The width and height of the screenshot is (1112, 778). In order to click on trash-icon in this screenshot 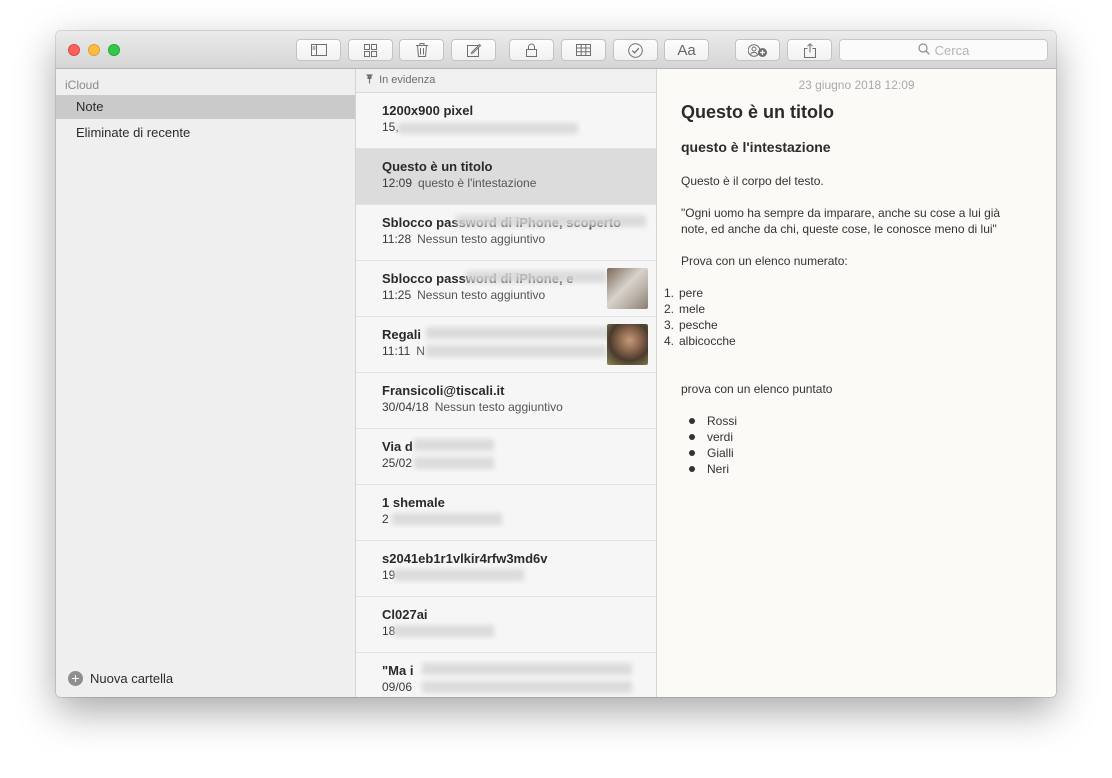, I will do `click(421, 50)`.